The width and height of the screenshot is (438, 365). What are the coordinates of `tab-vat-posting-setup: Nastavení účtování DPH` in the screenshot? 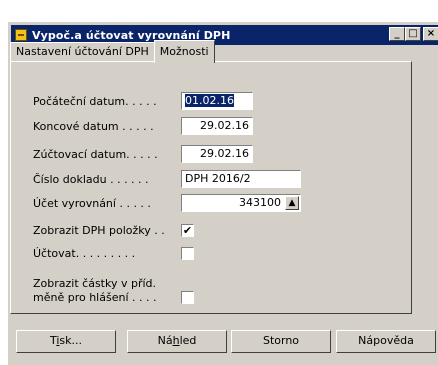 It's located at (82, 52).